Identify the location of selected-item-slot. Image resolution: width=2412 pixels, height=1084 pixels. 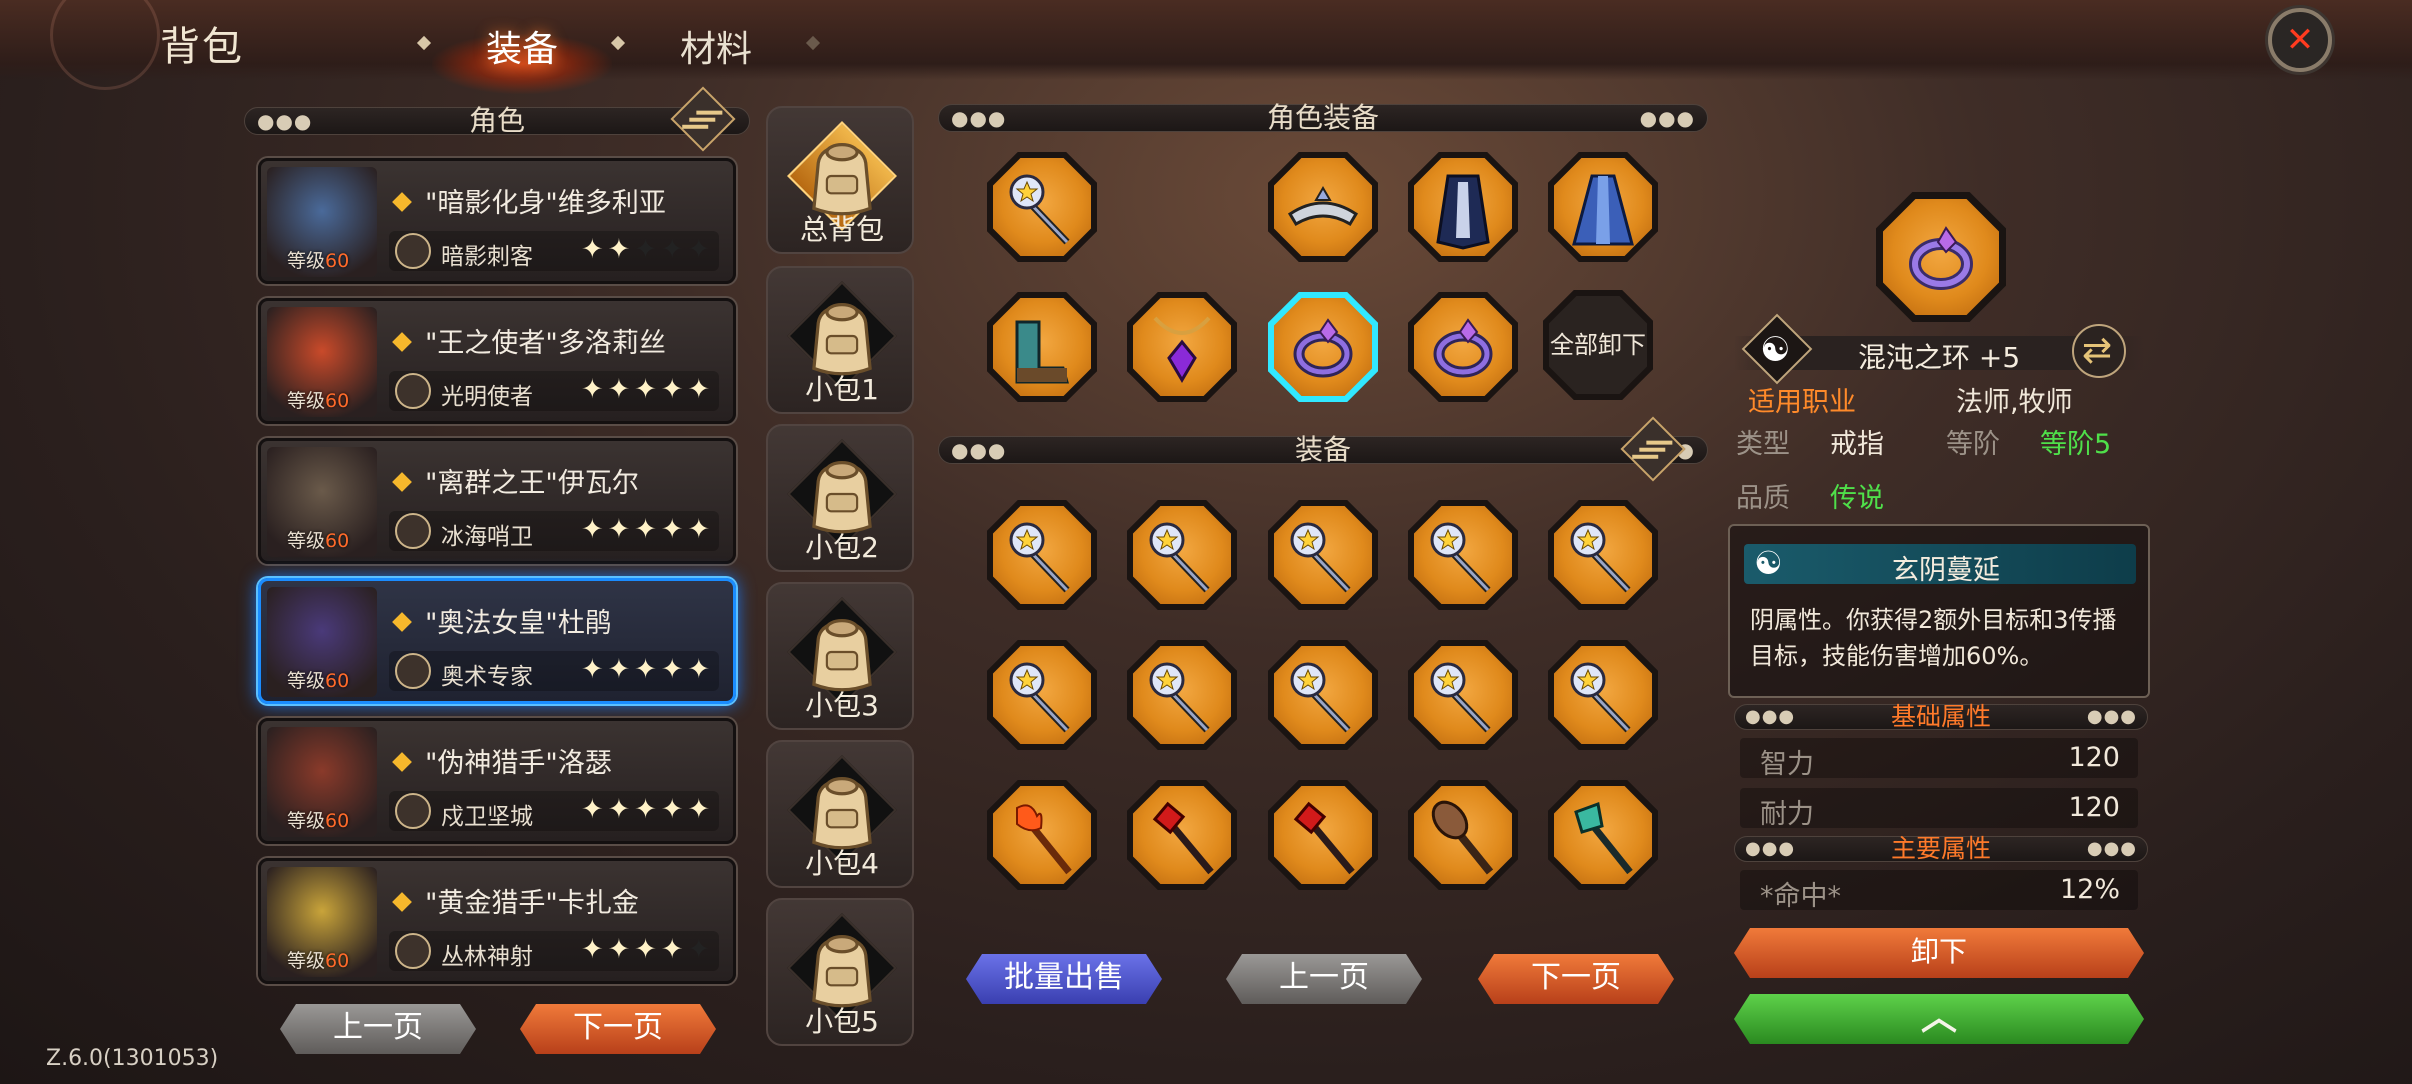
(1941, 257).